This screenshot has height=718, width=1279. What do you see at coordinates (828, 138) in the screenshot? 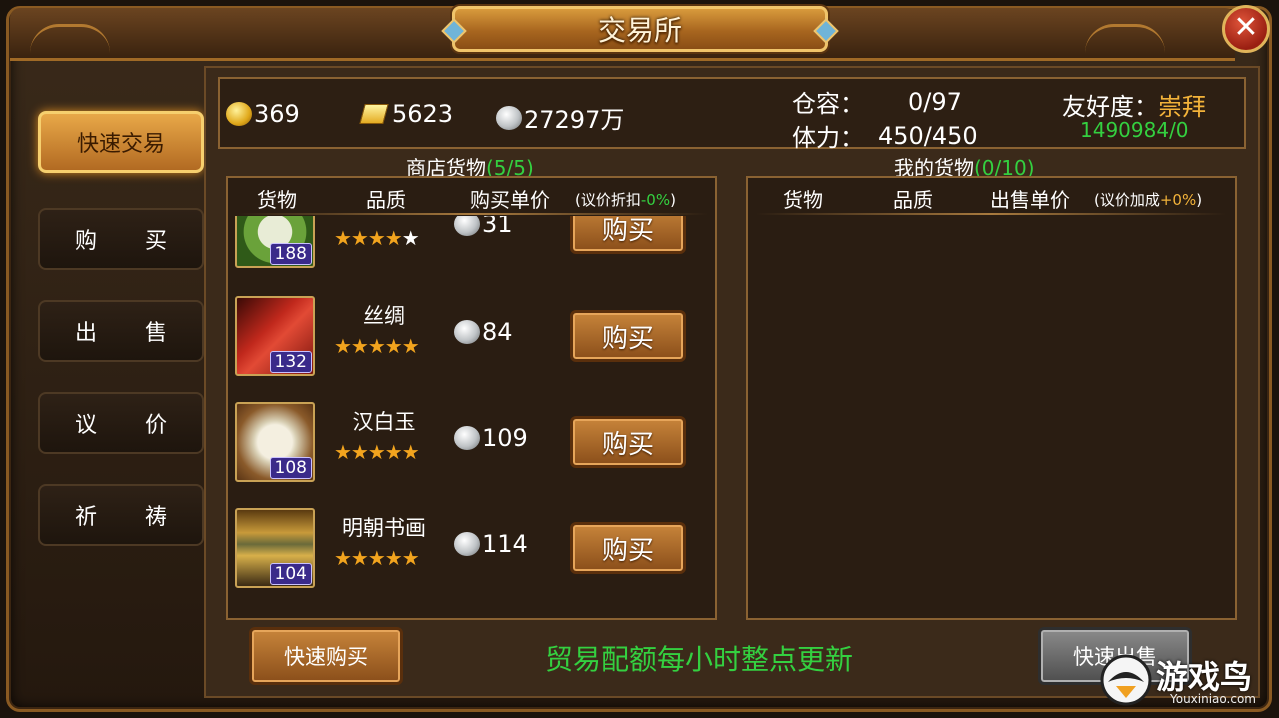
I see `stamina-label: 体力：` at bounding box center [828, 138].